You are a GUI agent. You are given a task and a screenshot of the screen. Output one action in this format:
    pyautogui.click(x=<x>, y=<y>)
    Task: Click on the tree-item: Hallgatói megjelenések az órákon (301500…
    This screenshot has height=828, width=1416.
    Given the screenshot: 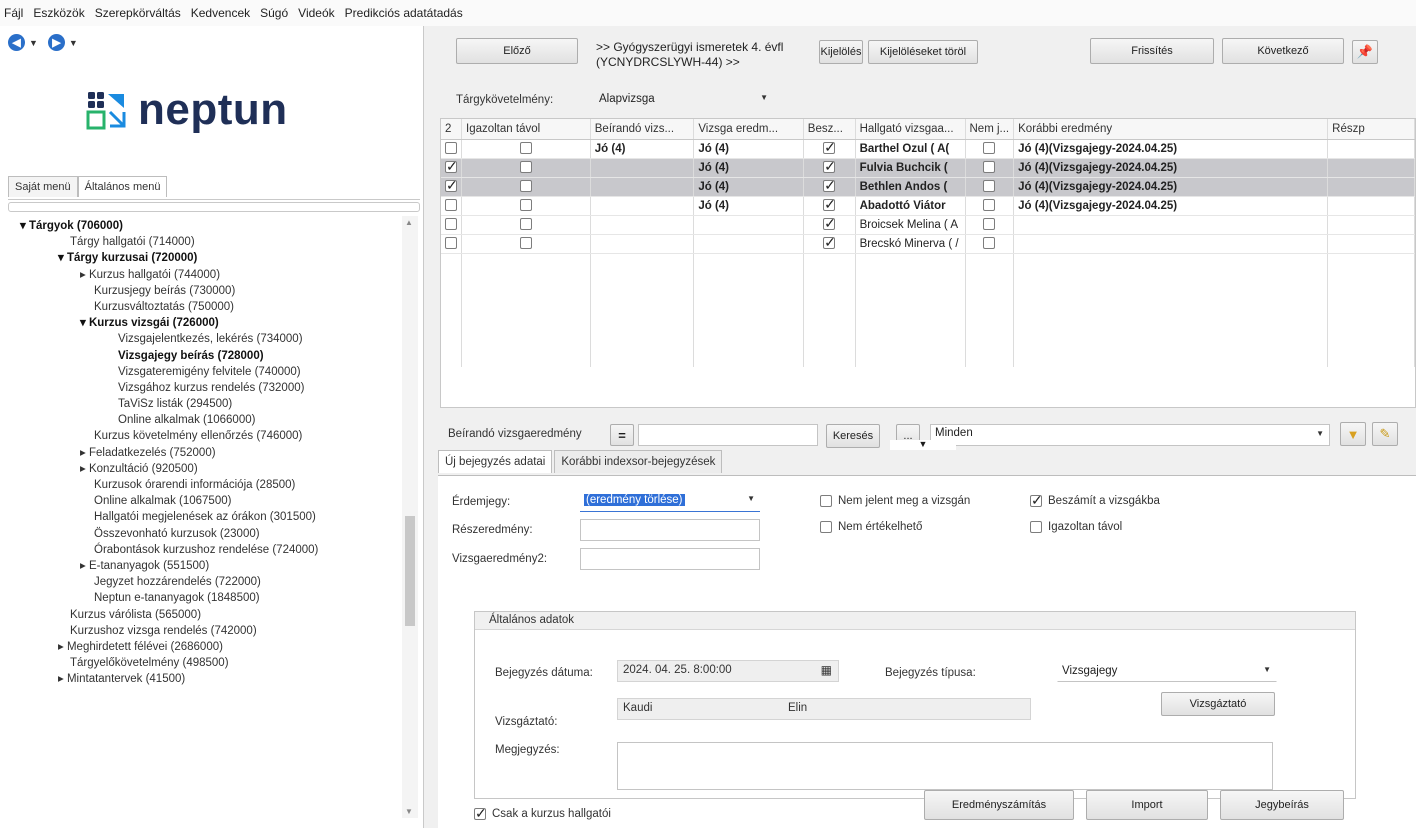 What is the action you would take?
    pyautogui.click(x=206, y=517)
    